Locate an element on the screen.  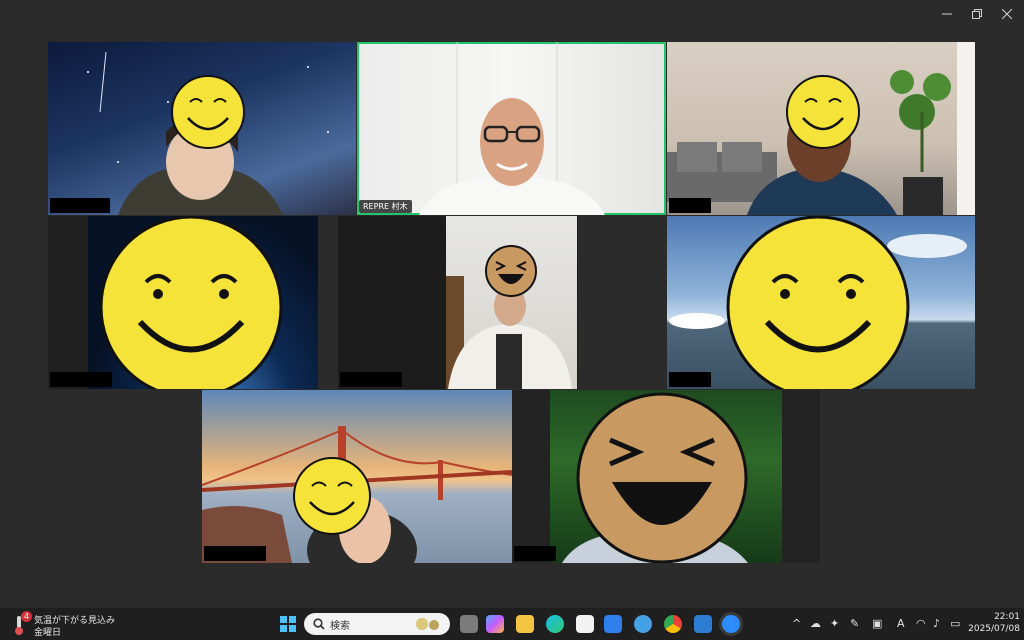
restore-icon is located at coordinates (977, 14).